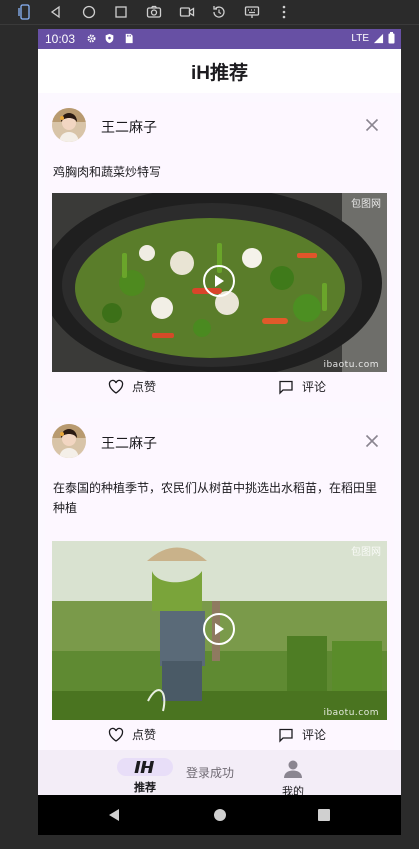  I want to click on settings-icon, so click(91, 38).